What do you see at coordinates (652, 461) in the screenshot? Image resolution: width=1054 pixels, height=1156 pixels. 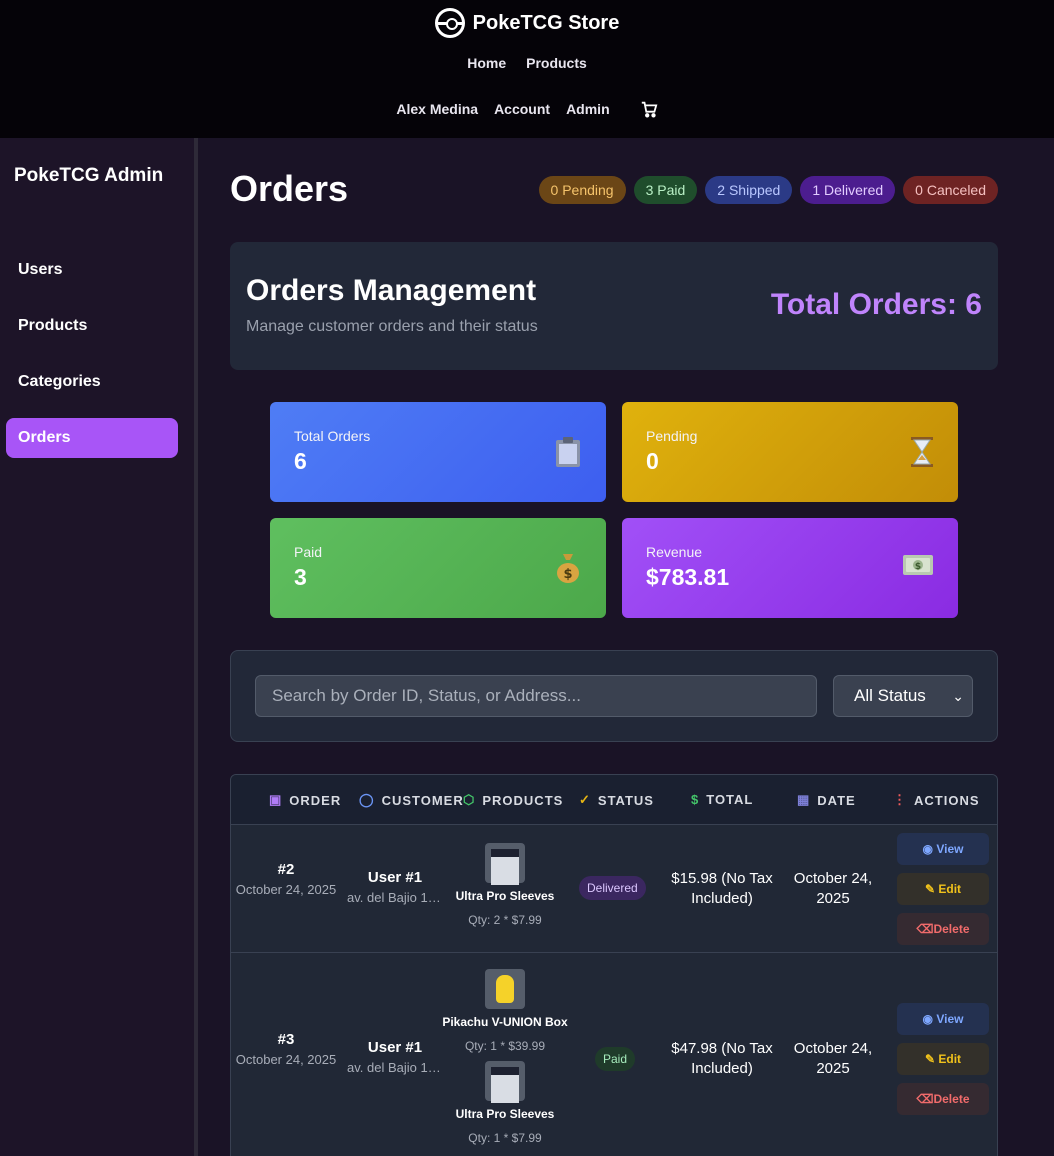 I see `stat-value: 0` at bounding box center [652, 461].